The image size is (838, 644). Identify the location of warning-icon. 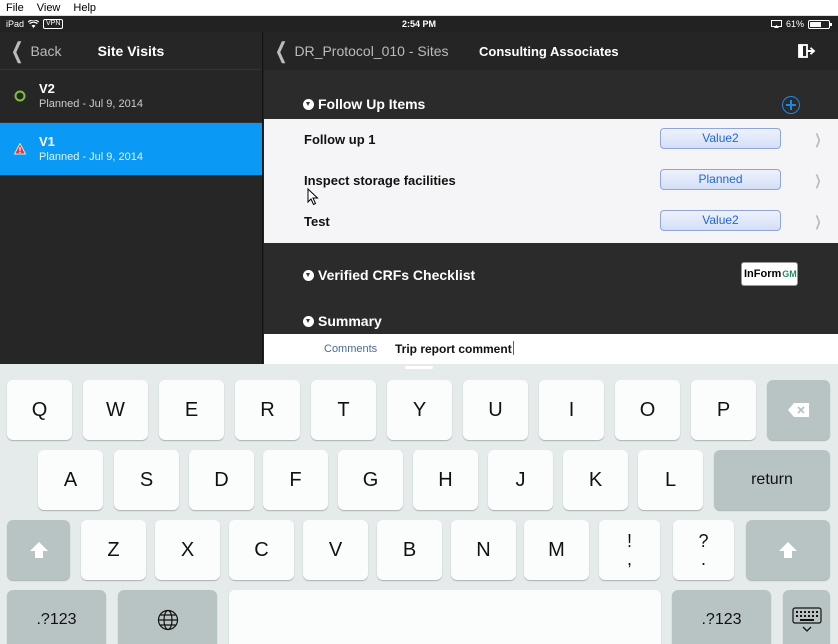
(20, 149).